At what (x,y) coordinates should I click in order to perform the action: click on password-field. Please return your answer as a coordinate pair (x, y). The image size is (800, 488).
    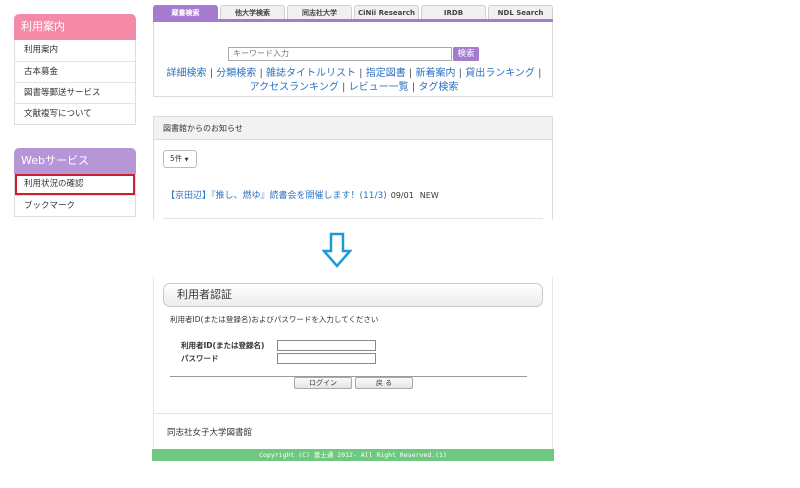
    Looking at the image, I should click on (326, 358).